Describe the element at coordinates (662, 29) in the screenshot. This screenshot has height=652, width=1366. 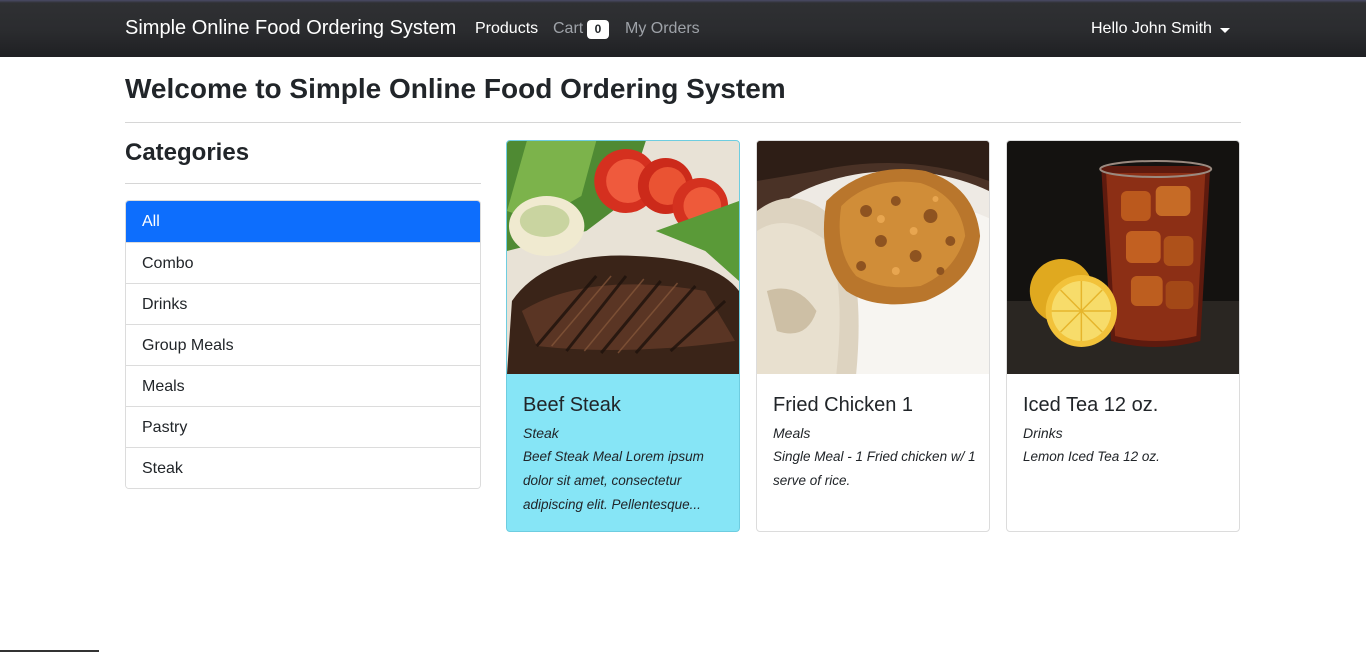
I see `nav-my-orders-link: My Orders` at that location.